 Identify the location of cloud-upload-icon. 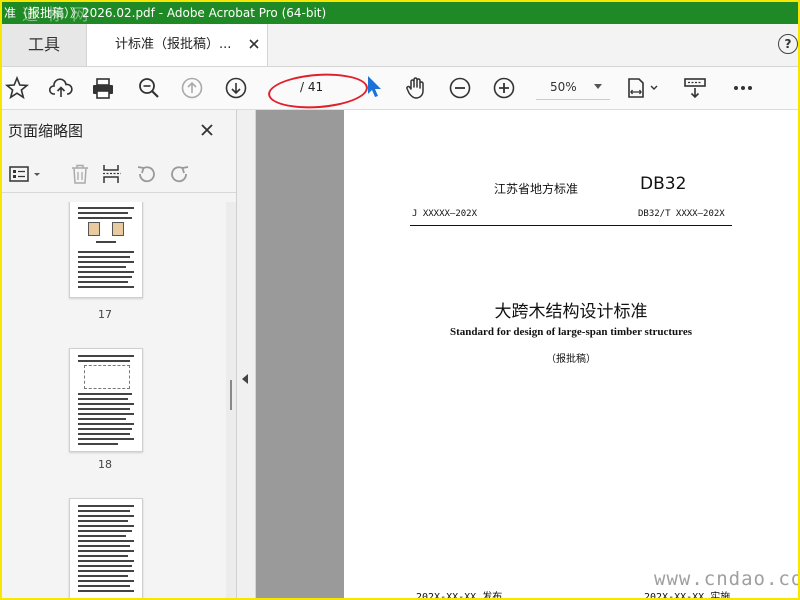
(61, 88).